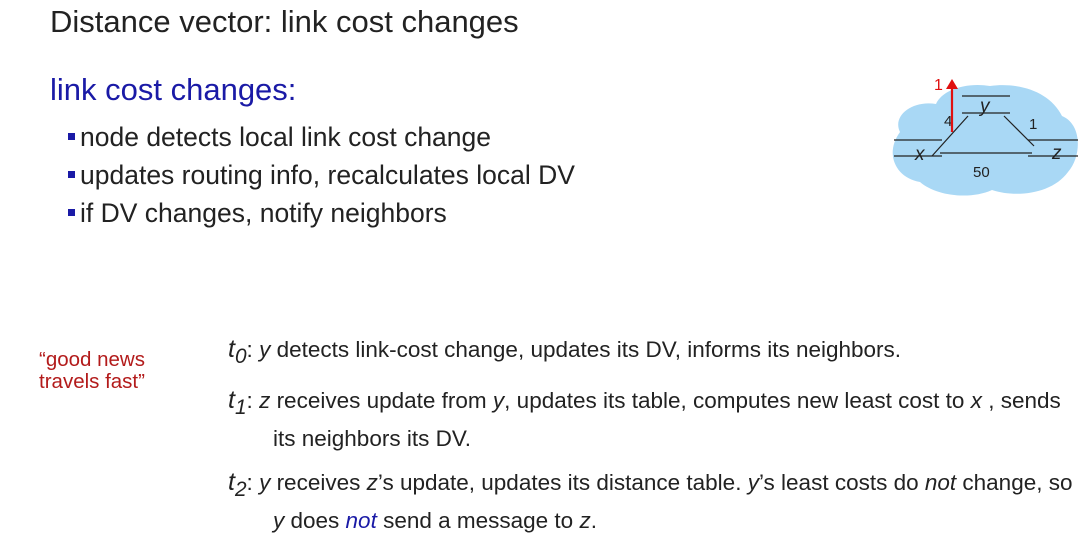 The width and height of the screenshot is (1088, 536). I want to click on link-x-z-cost: 50, so click(981, 172).